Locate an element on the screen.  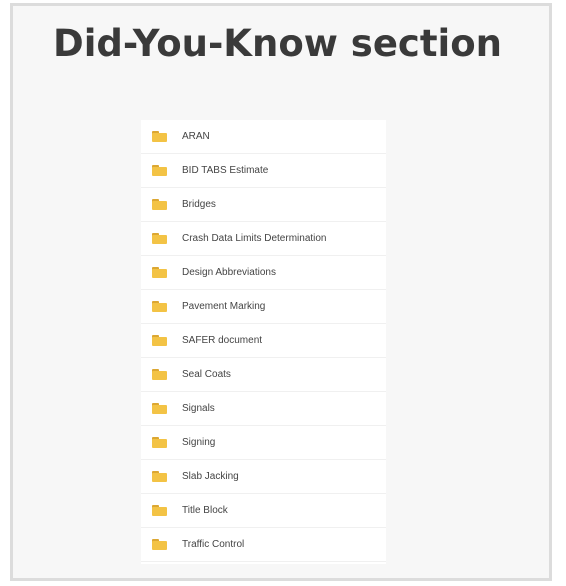
folder-item-bid-tabs-estimate: BID TABS Estimate is located at coordinates (263, 171).